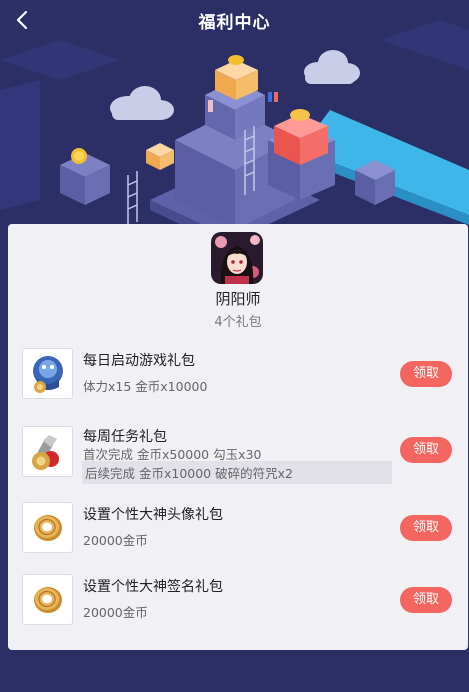  I want to click on game-name: 阴阳师, so click(238, 299).